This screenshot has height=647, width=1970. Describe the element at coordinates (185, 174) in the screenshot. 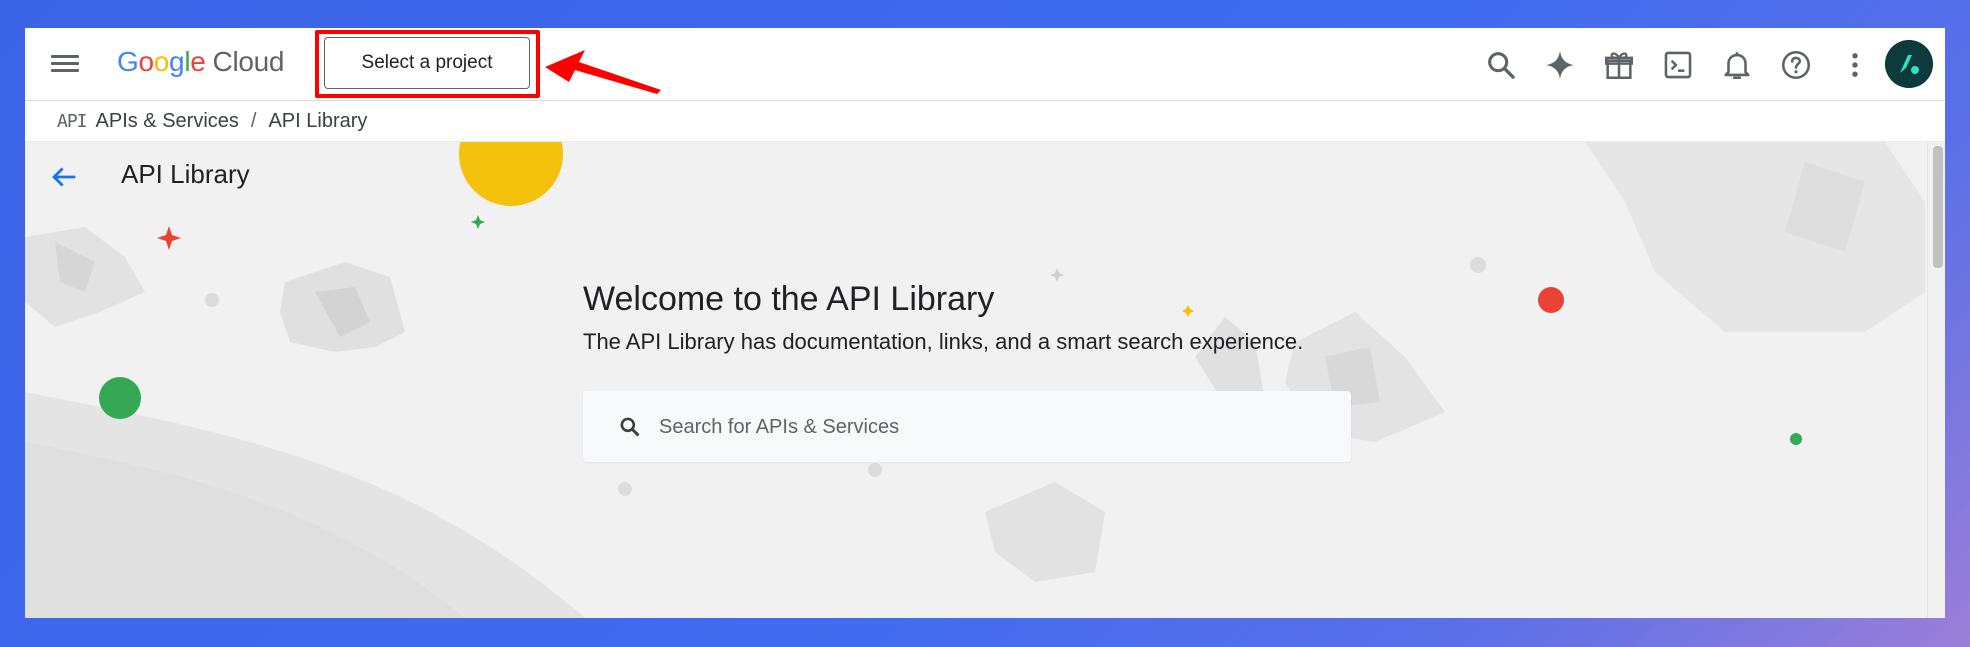

I see `page-title: API Library` at that location.